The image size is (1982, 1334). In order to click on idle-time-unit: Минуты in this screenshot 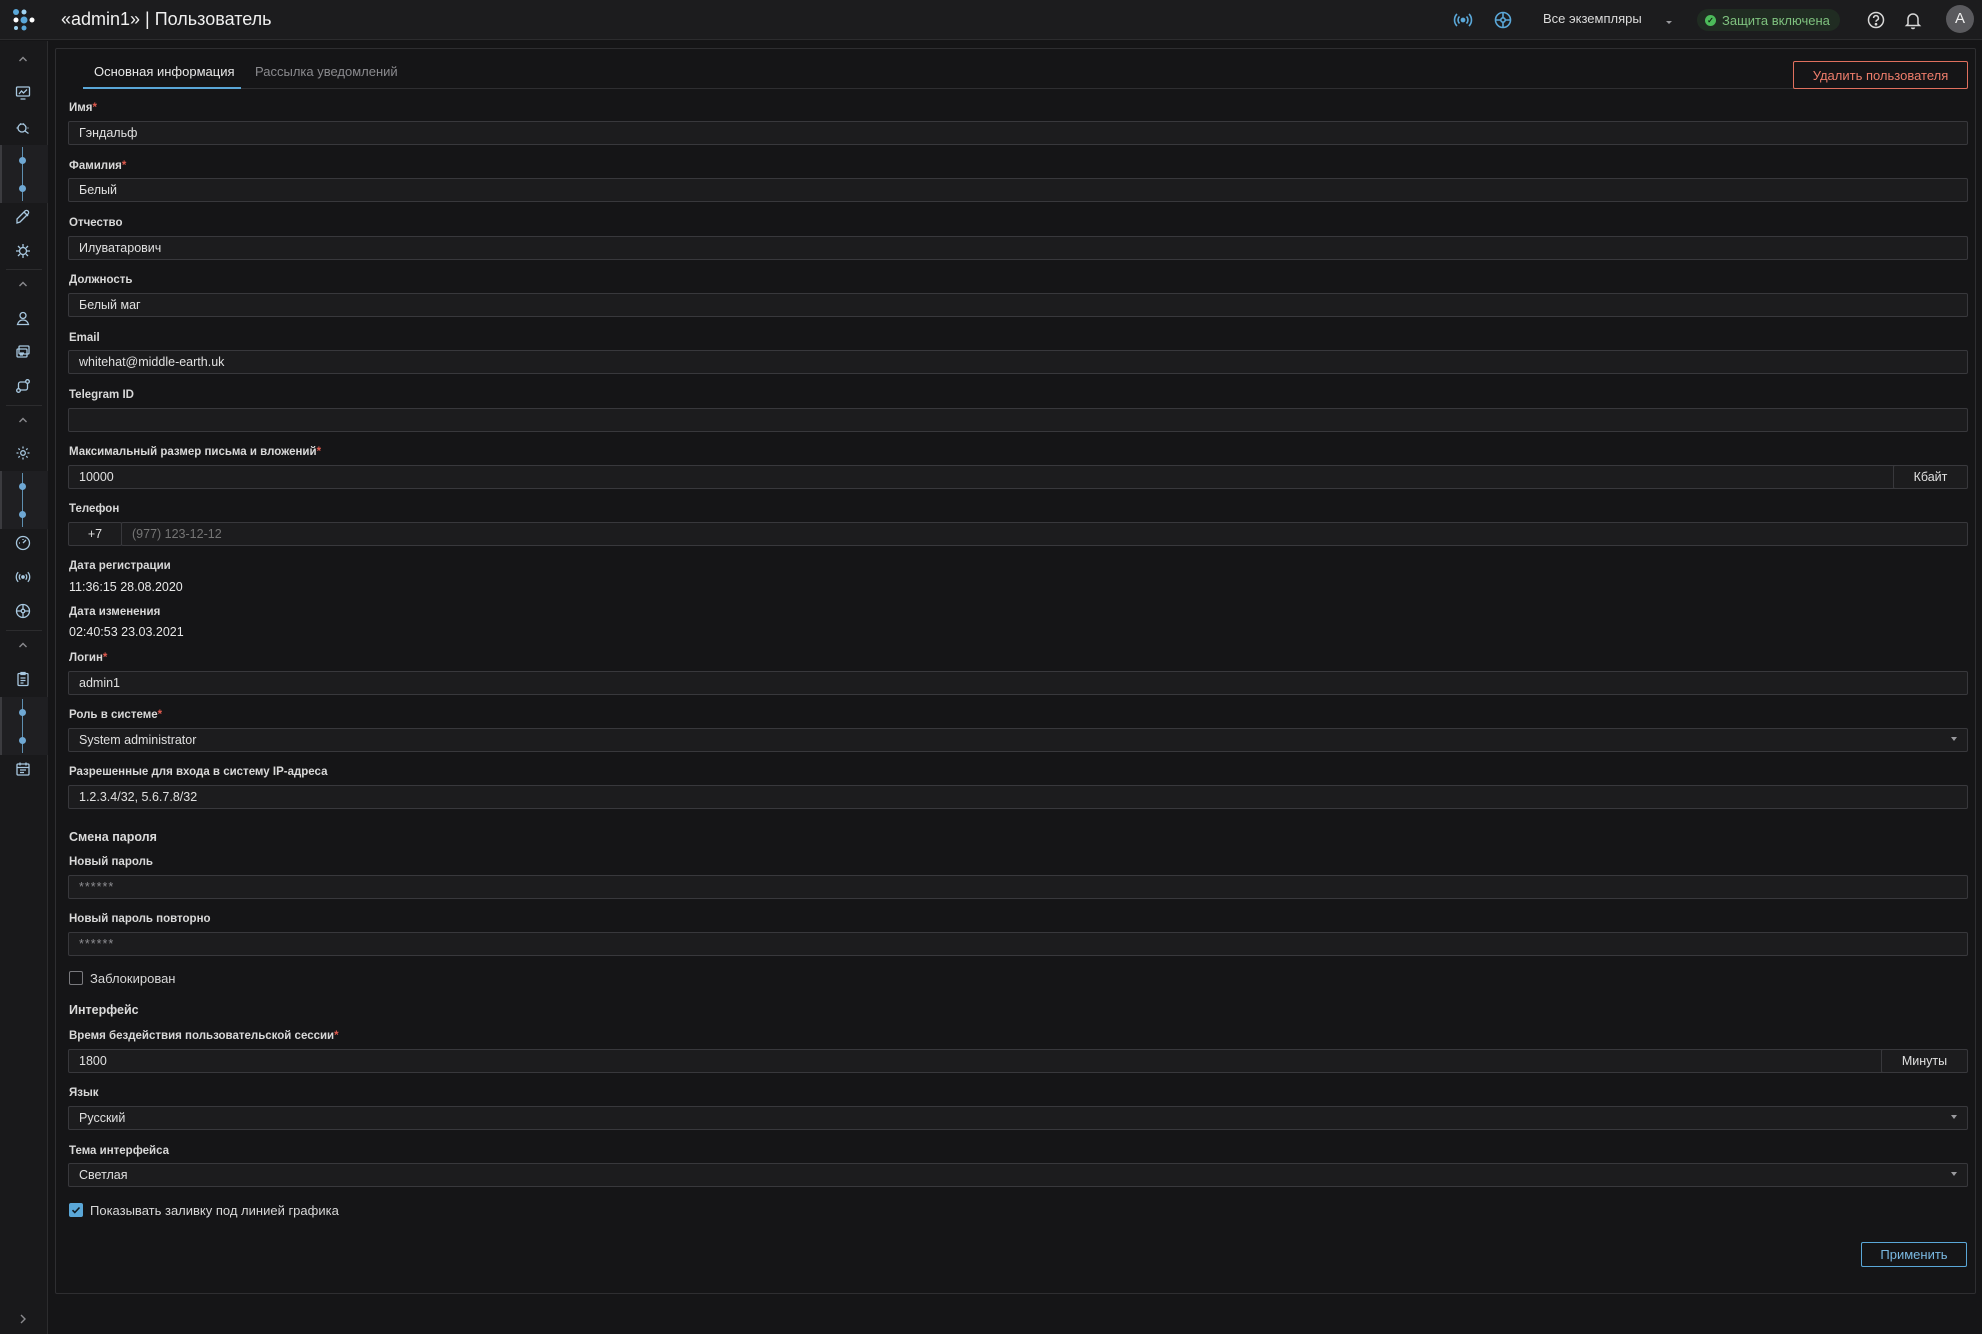, I will do `click(1924, 1061)`.